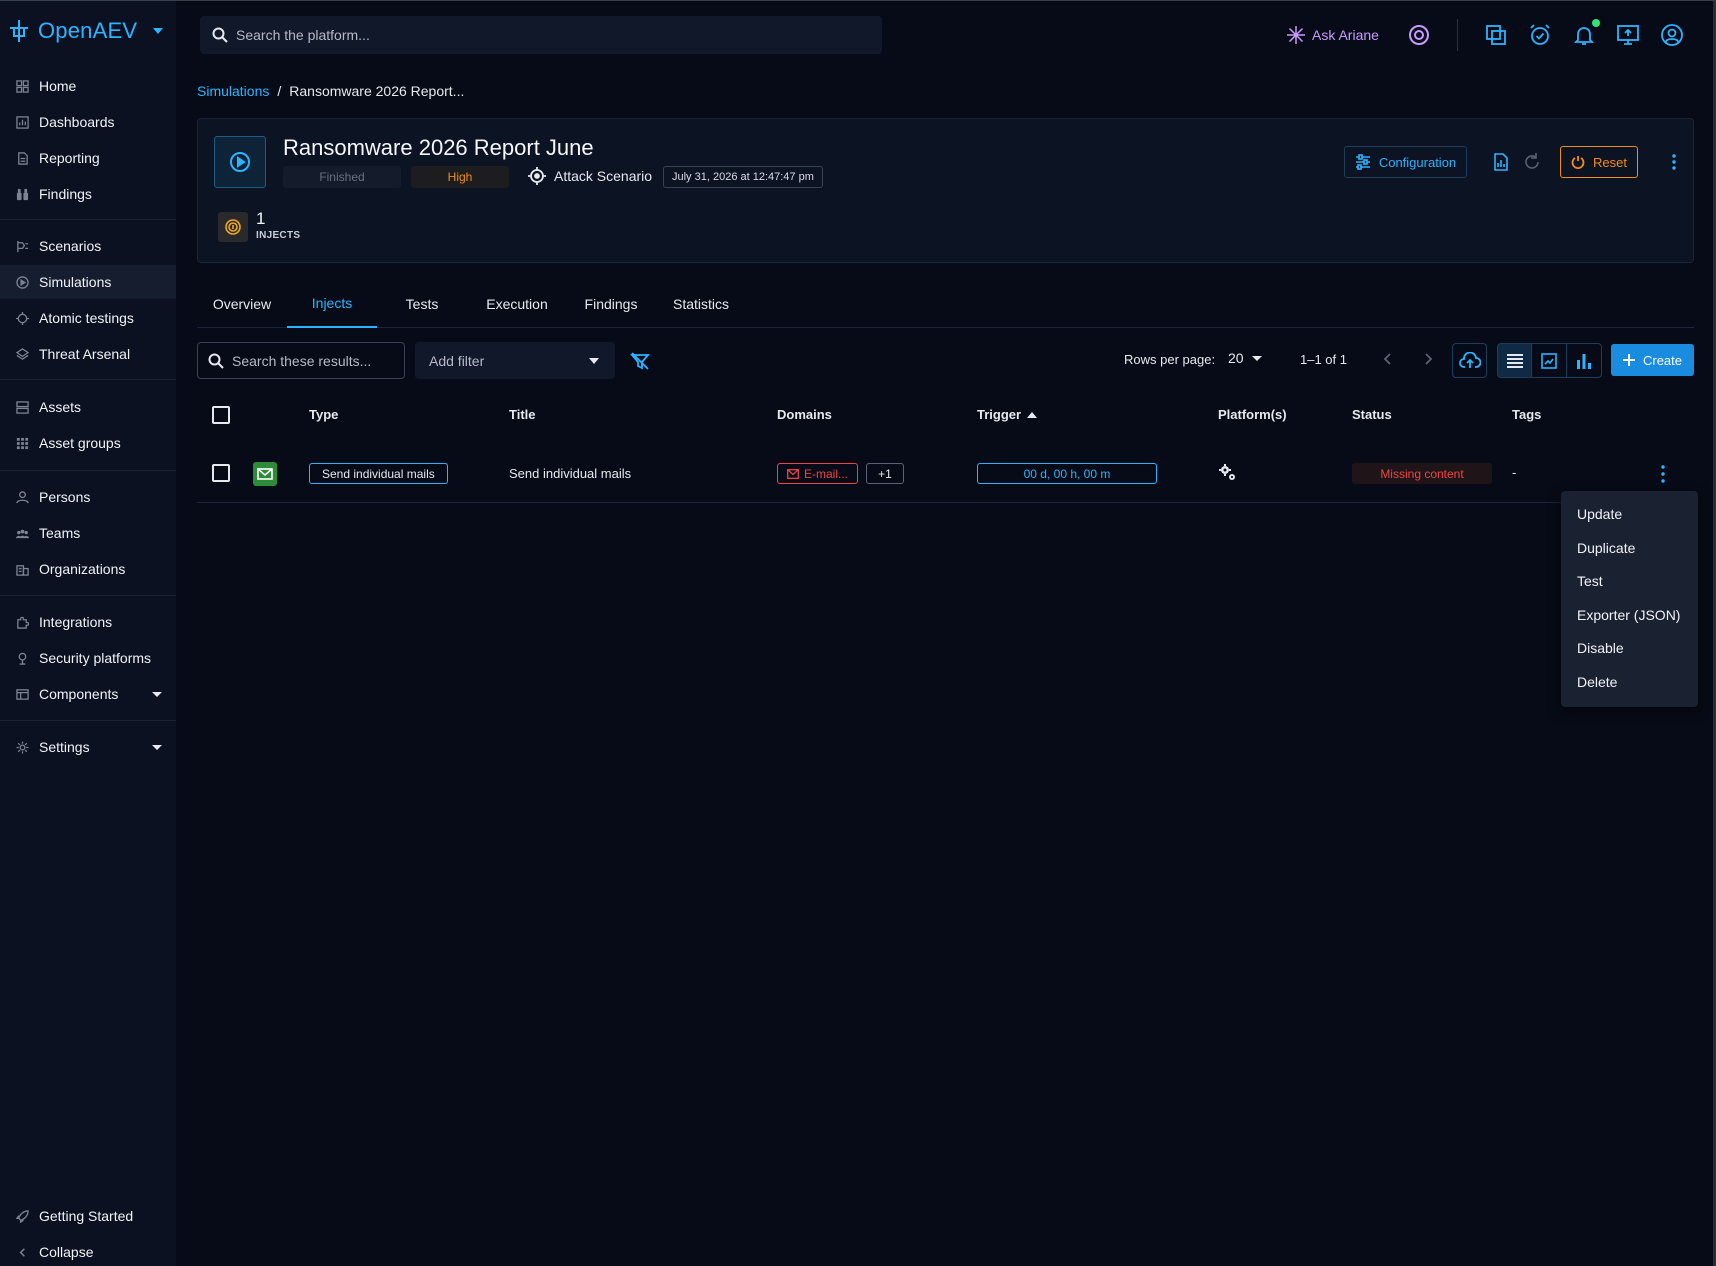 This screenshot has height=1266, width=1716. Describe the element at coordinates (1590, 581) in the screenshot. I see `menu-item-test: Test` at that location.